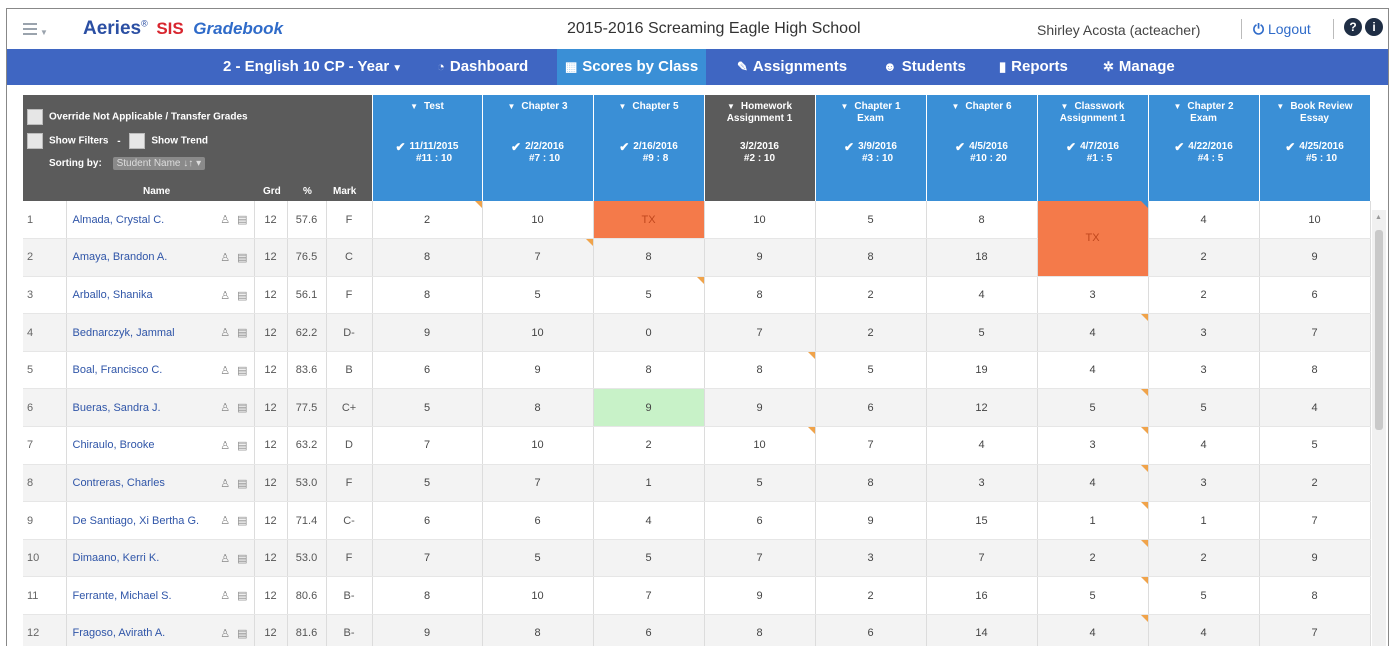 The width and height of the screenshot is (1393, 646). Describe the element at coordinates (1353, 27) in the screenshot. I see `help-icon: ?` at that location.